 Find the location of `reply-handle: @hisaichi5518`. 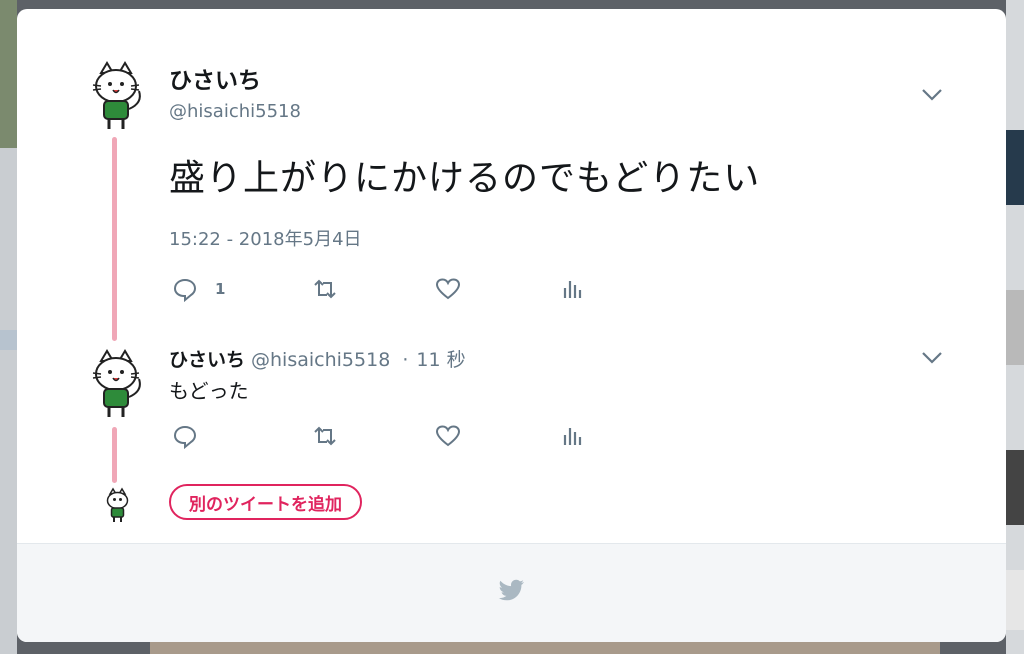

reply-handle: @hisaichi5518 is located at coordinates (320, 360).